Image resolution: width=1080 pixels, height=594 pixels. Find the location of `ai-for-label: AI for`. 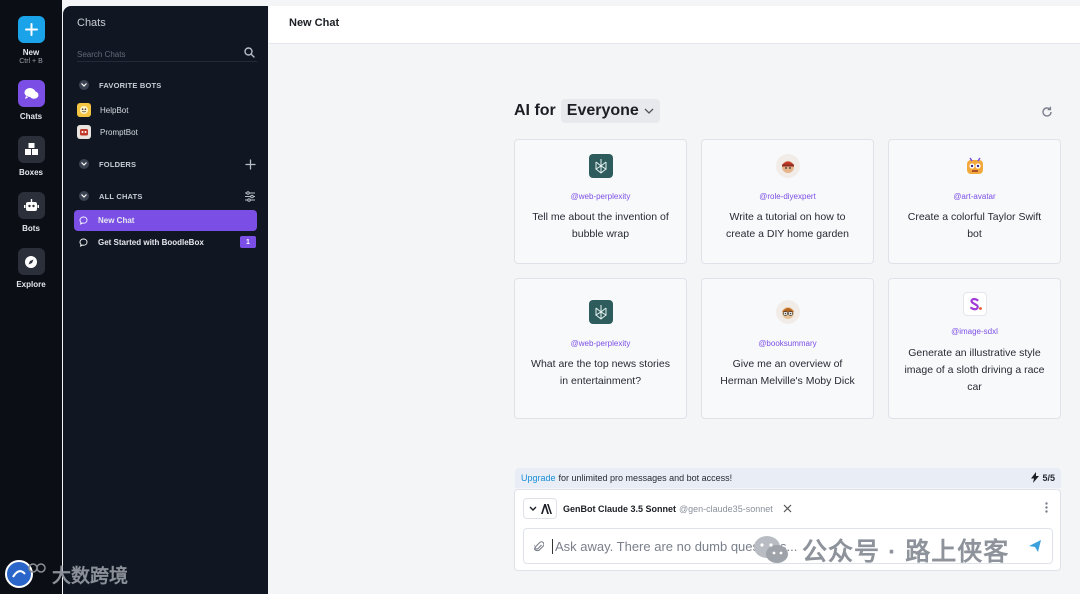

ai-for-label: AI for is located at coordinates (535, 110).